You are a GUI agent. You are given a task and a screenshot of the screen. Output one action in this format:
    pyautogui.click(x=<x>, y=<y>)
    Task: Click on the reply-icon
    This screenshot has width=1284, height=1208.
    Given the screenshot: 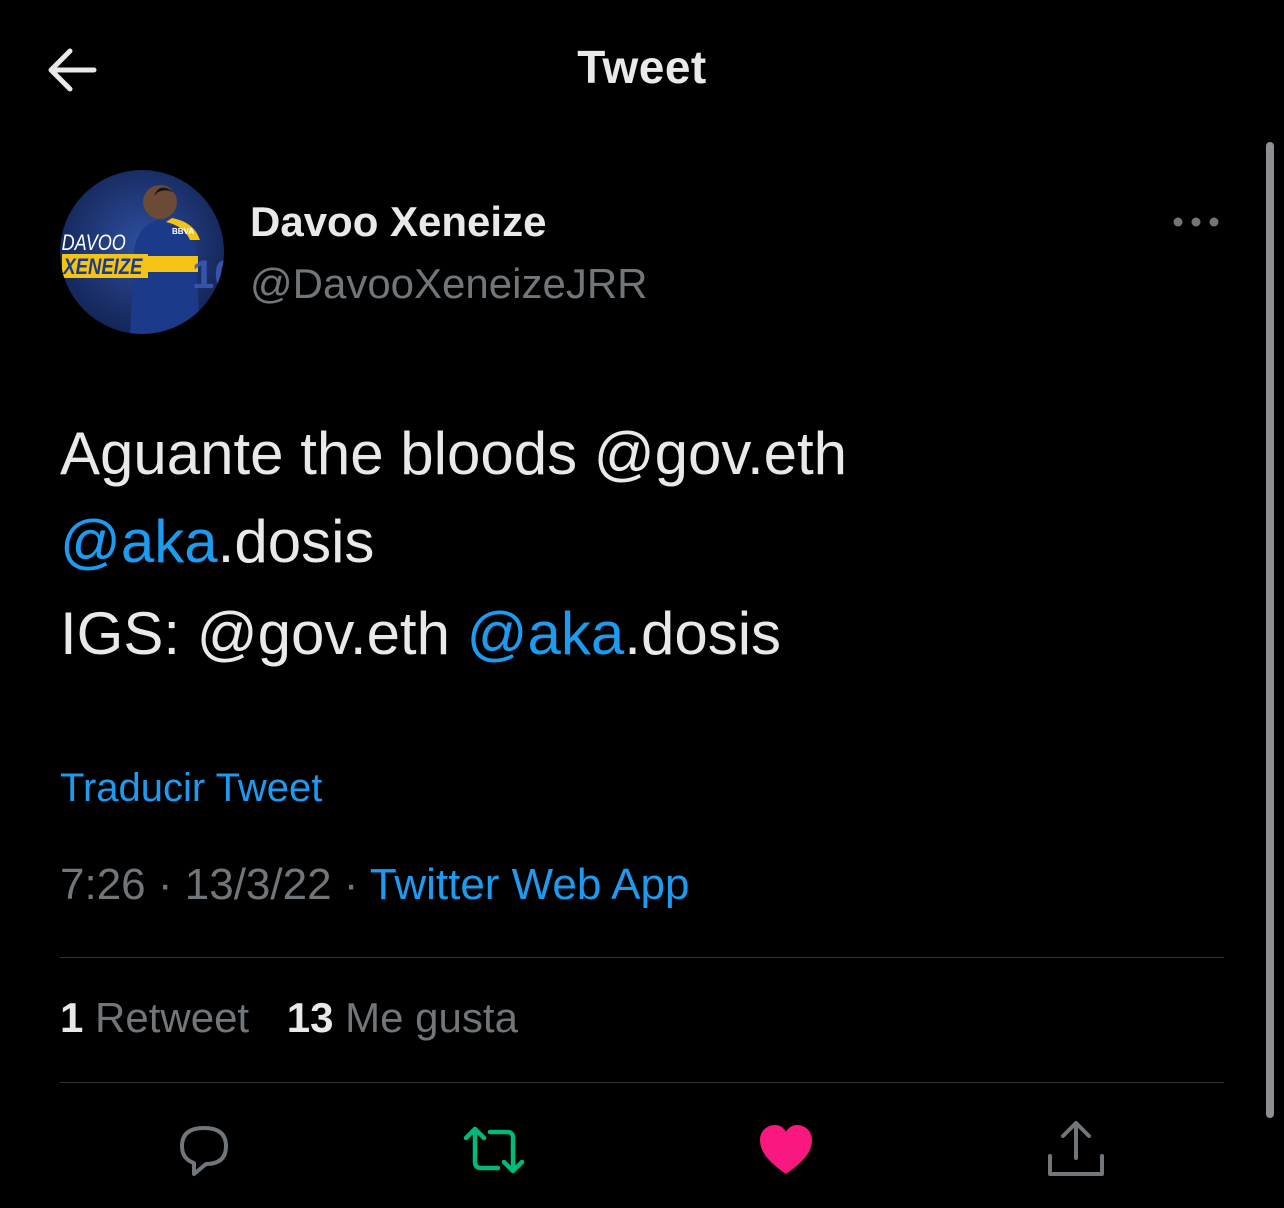 What is the action you would take?
    pyautogui.click(x=204, y=1151)
    